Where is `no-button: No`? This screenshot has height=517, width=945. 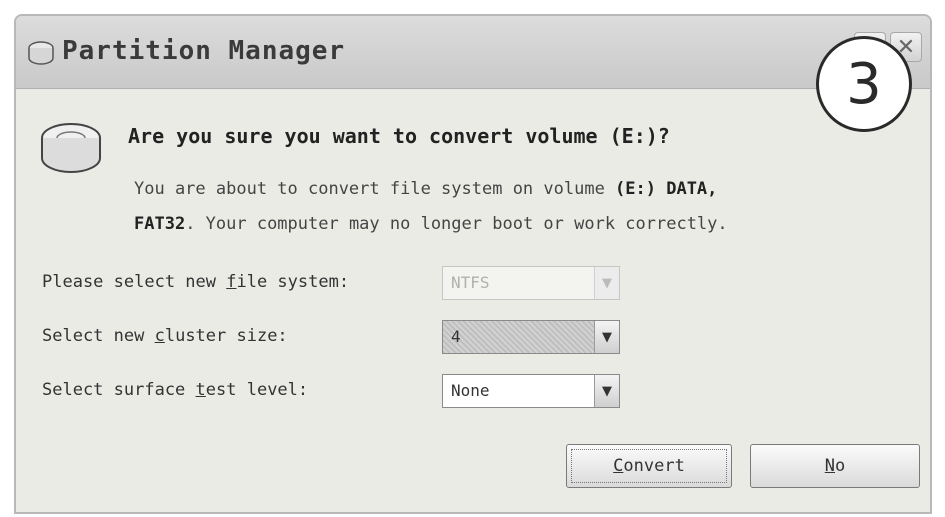 no-button: No is located at coordinates (835, 466).